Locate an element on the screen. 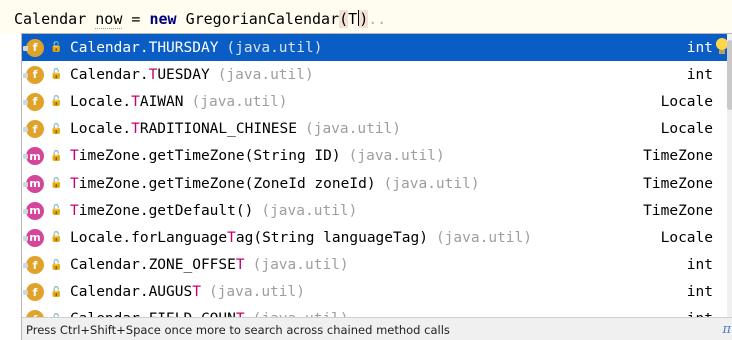 The image size is (732, 340). completion-item-label: TimeZone.getDefault() is located at coordinates (162, 210).